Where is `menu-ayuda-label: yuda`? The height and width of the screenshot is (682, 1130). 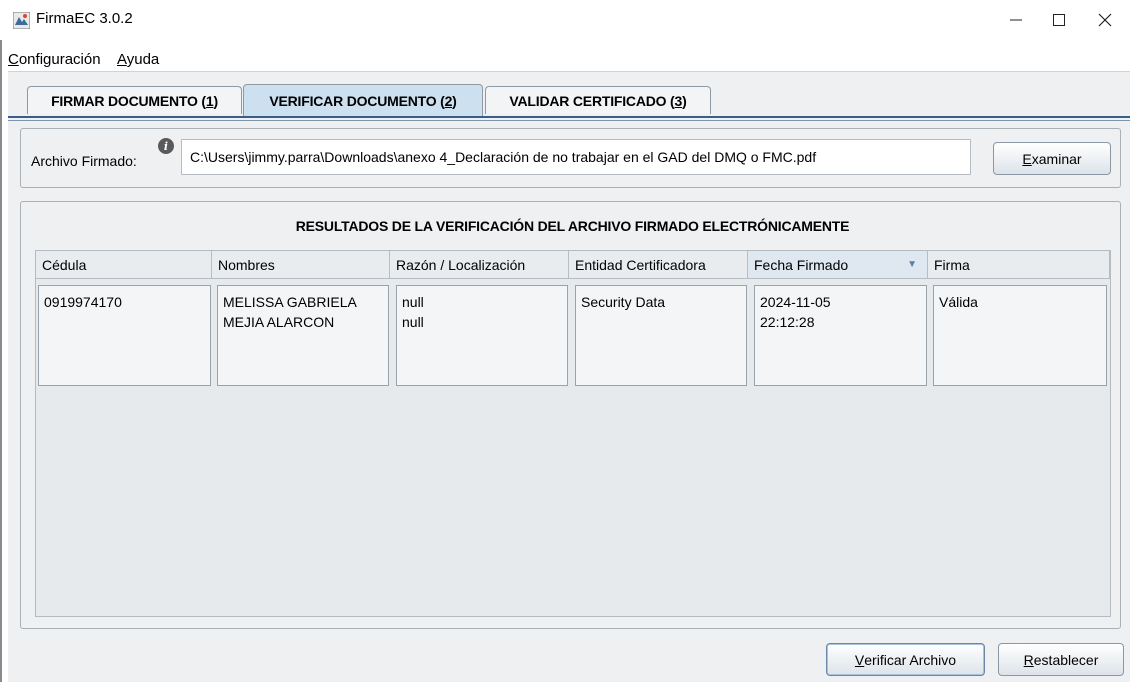
menu-ayuda-label: yuda is located at coordinates (143, 59).